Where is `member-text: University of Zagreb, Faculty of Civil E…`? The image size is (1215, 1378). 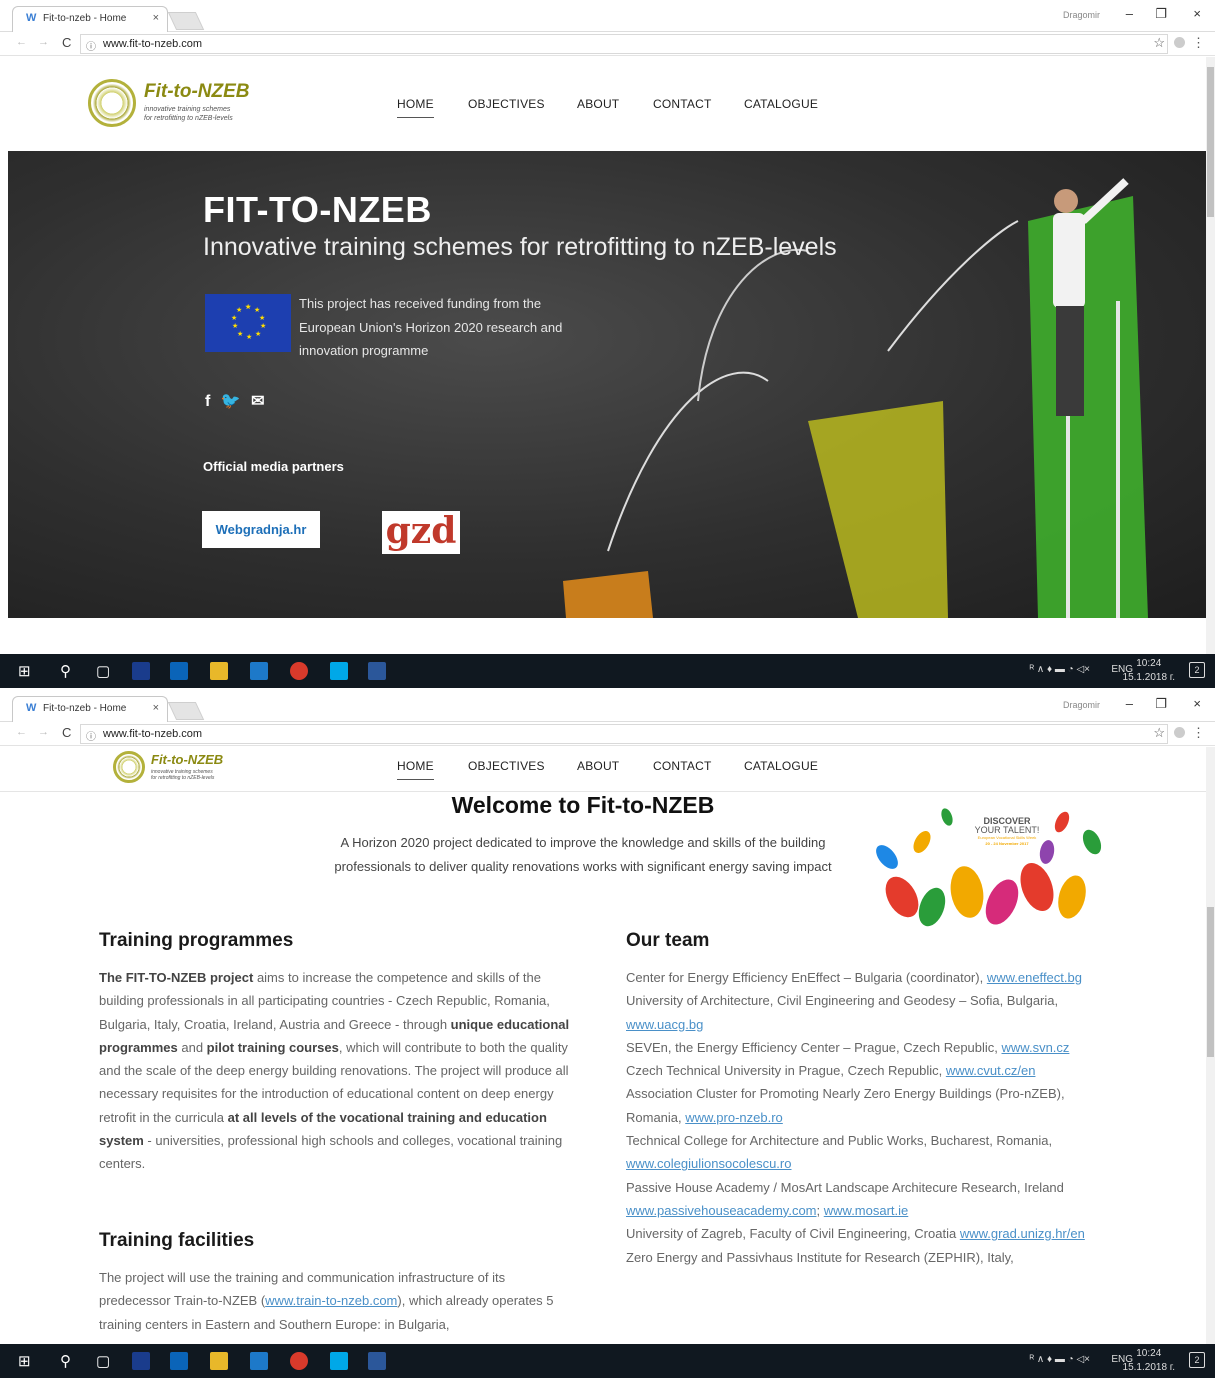
member-text: University of Zagreb, Faculty of Civil E… is located at coordinates (793, 1234).